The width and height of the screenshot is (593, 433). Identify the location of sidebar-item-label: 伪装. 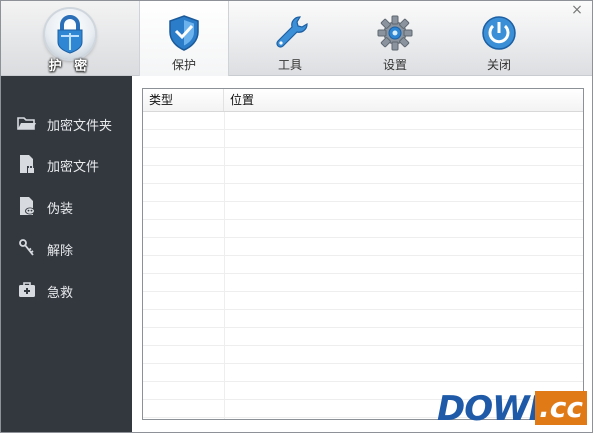
(60, 209).